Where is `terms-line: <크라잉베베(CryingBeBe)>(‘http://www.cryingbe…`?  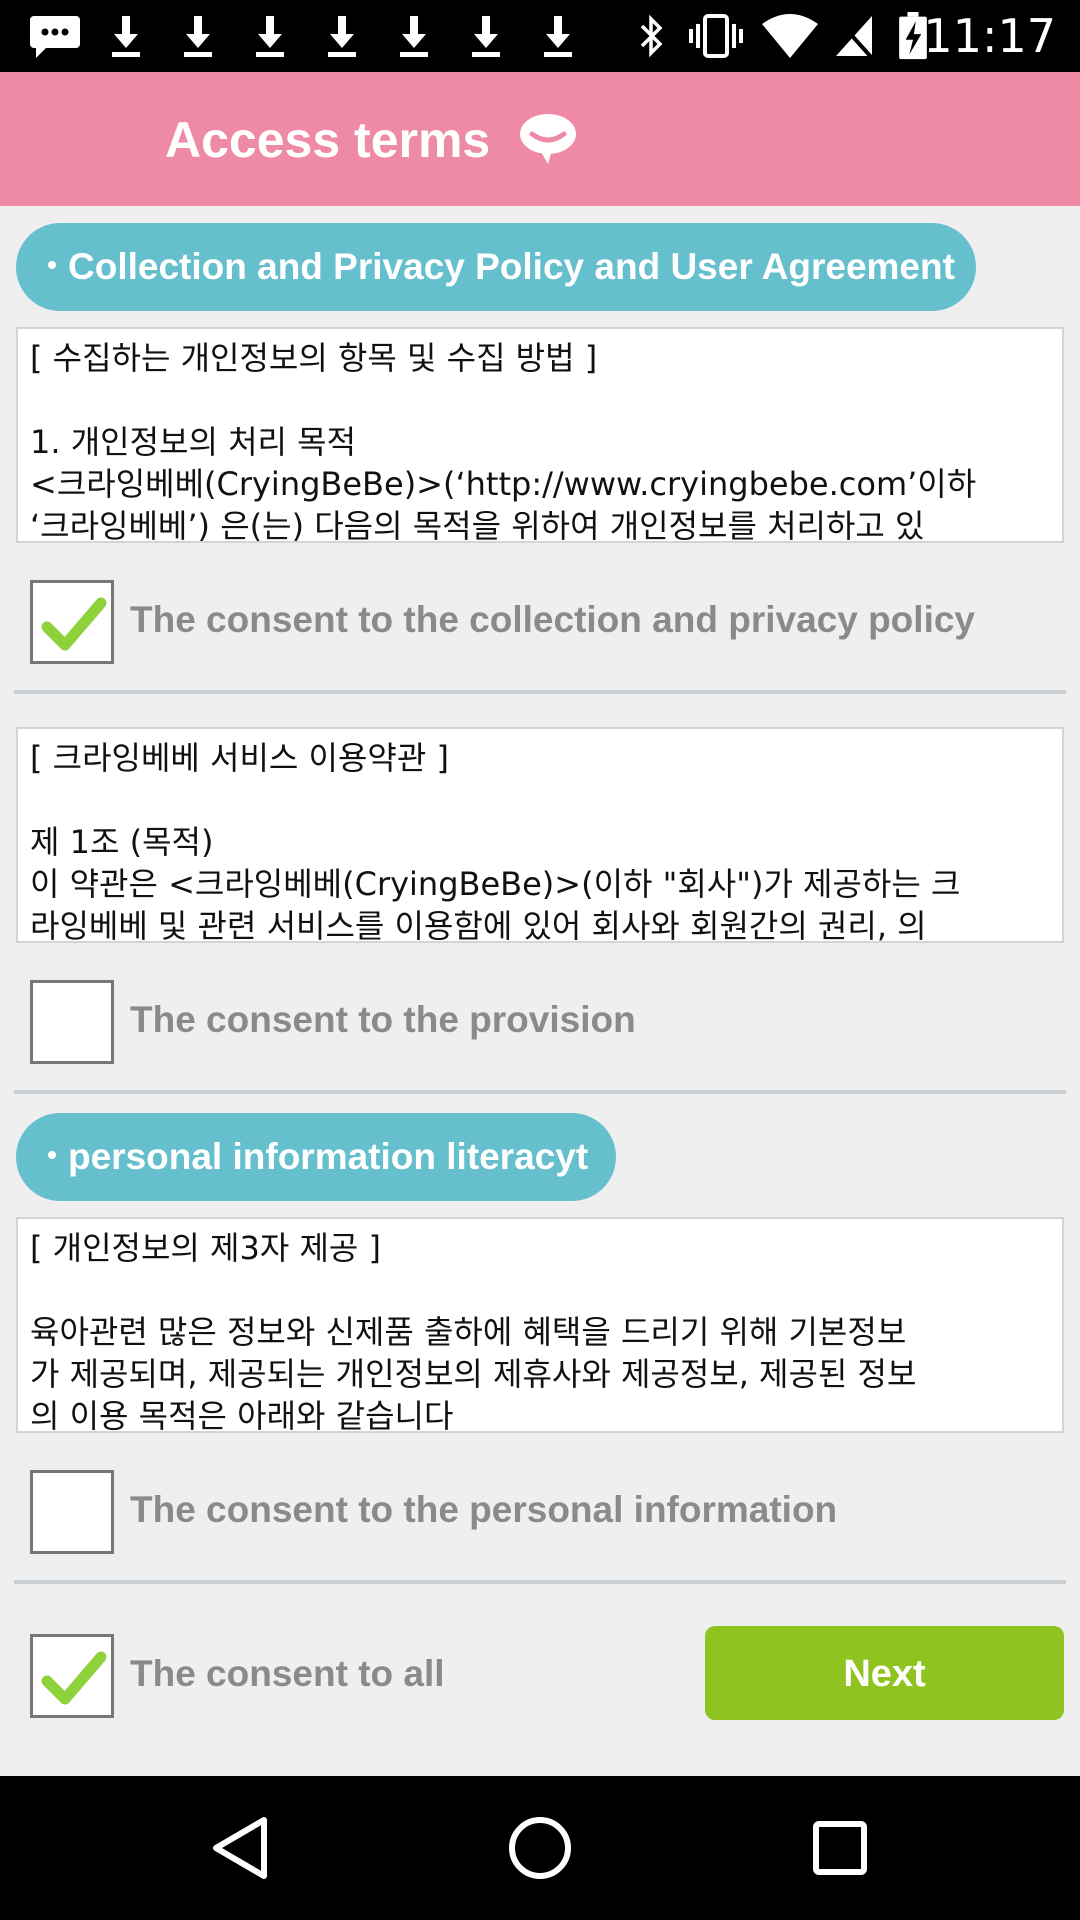
terms-line: <크라잉베베(CryingBeBe)>(‘http://www.cryingbe… is located at coordinates (503, 484).